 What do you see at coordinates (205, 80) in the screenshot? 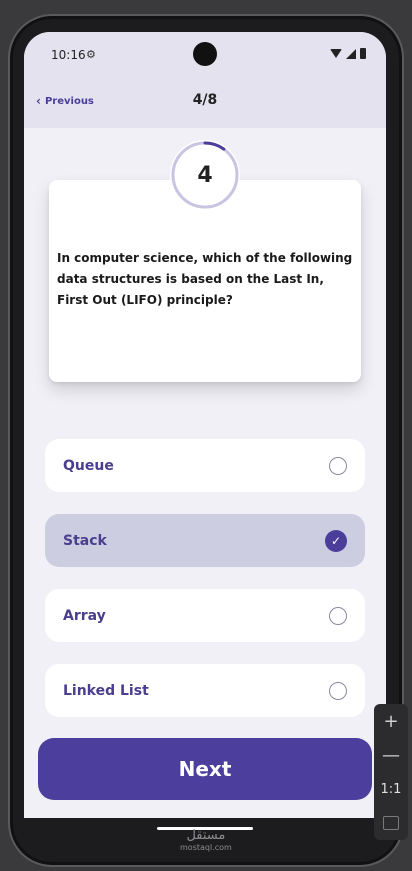
I see `header-area: 10:16 ⚙ ‹ Previous 4/8` at bounding box center [205, 80].